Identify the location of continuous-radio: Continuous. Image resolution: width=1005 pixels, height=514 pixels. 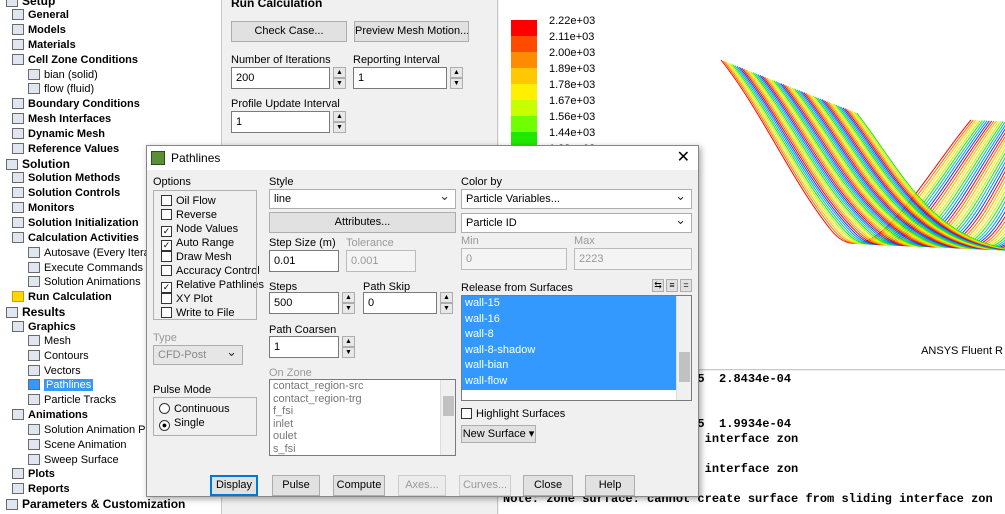
(194, 409).